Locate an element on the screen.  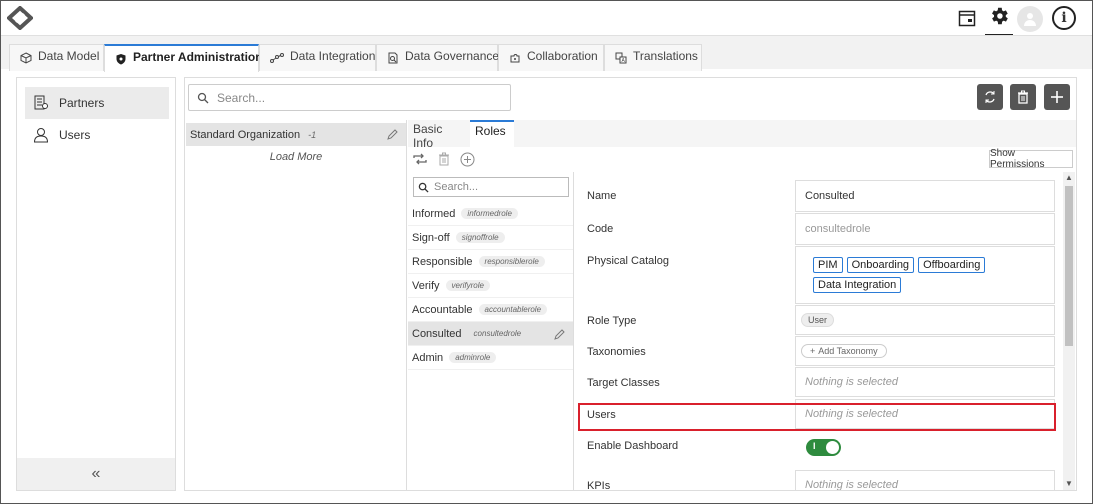
field-label: Taxonomies is located at coordinates (616, 352).